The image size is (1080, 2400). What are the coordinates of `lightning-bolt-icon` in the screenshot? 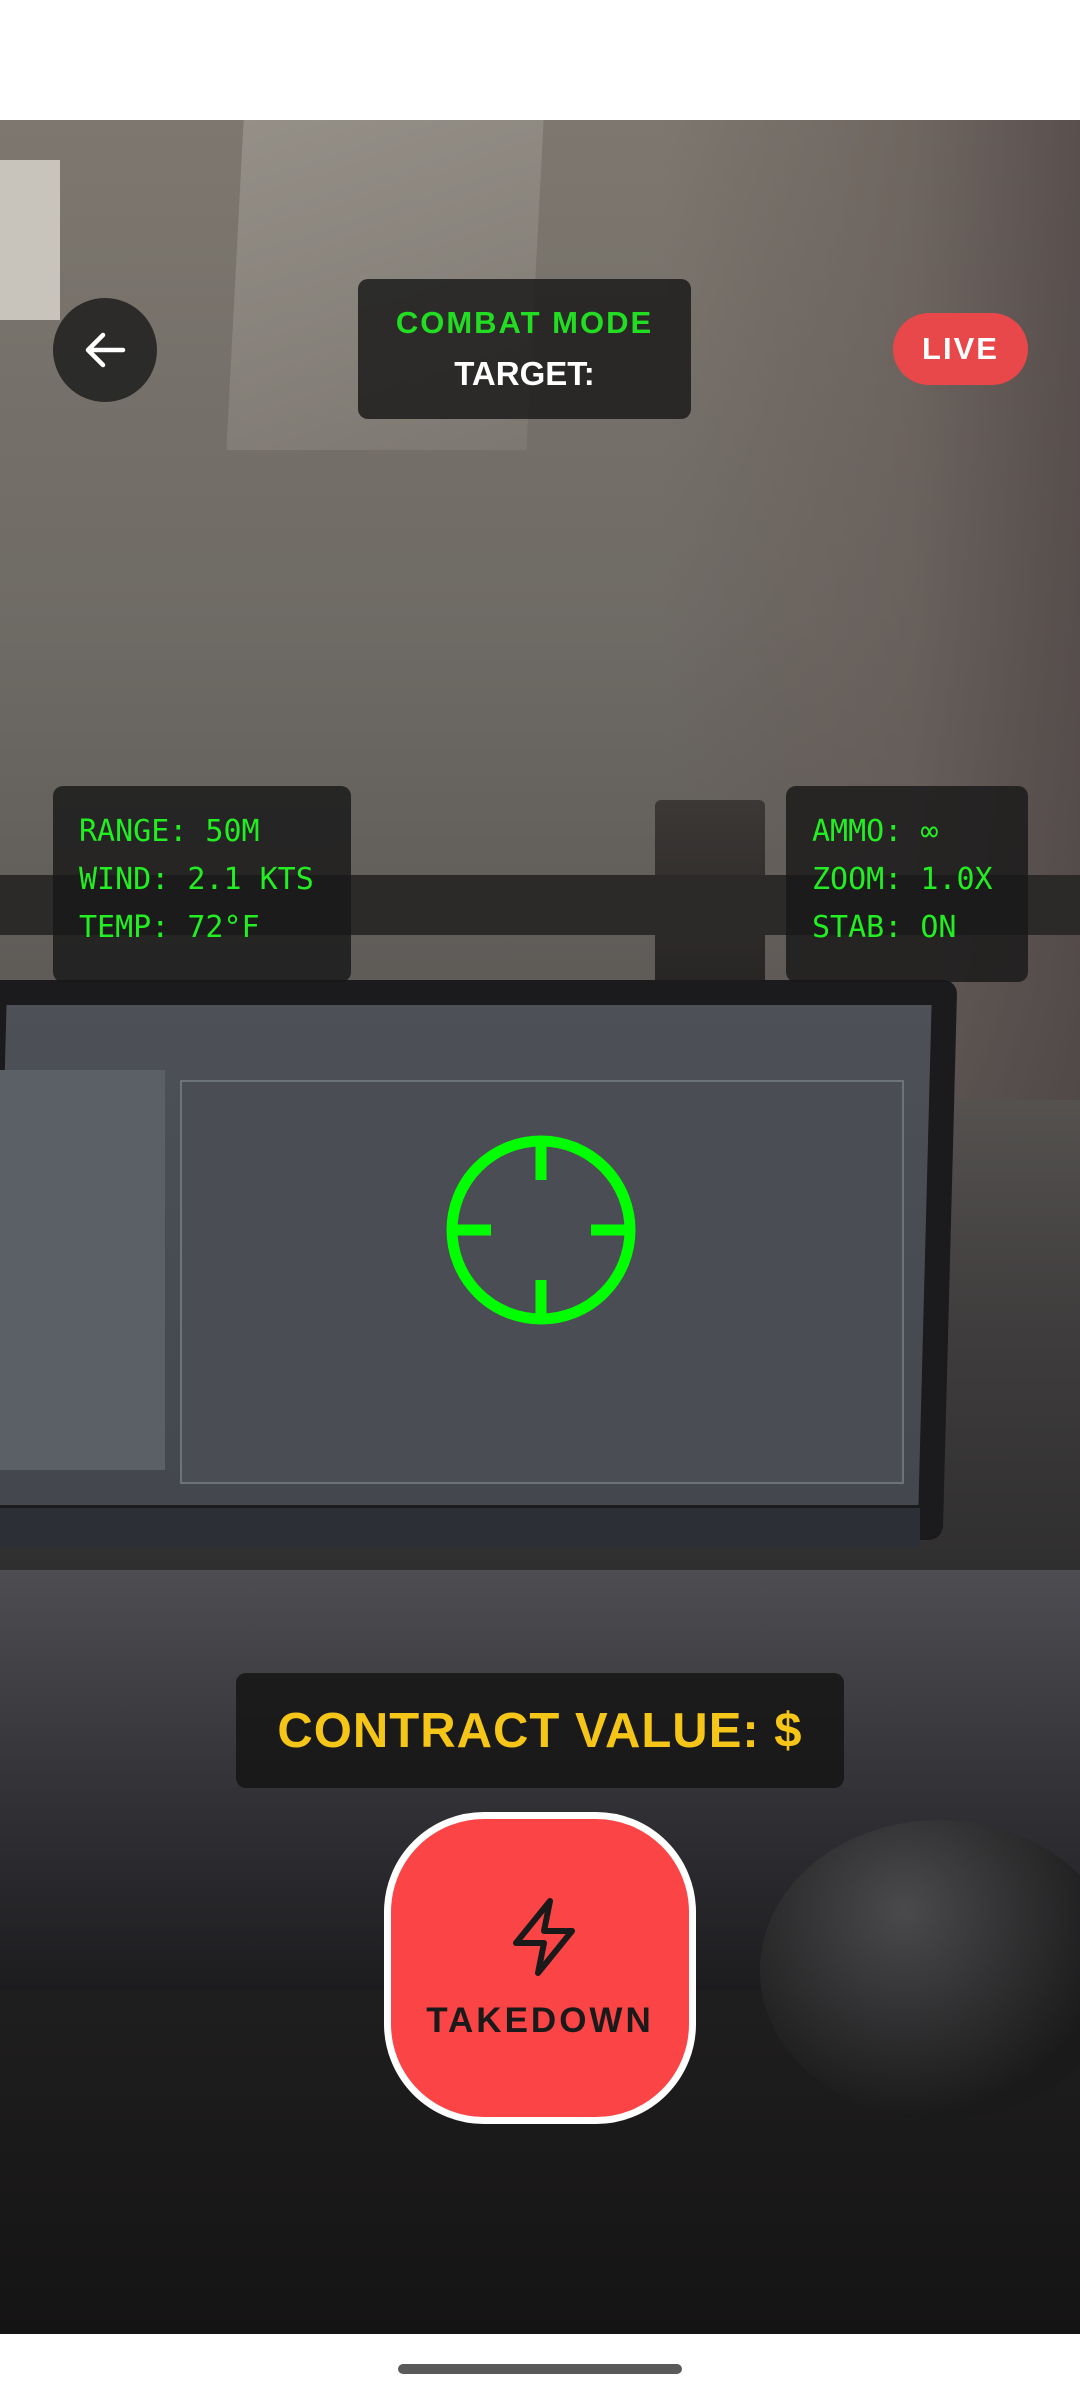 It's located at (544, 1937).